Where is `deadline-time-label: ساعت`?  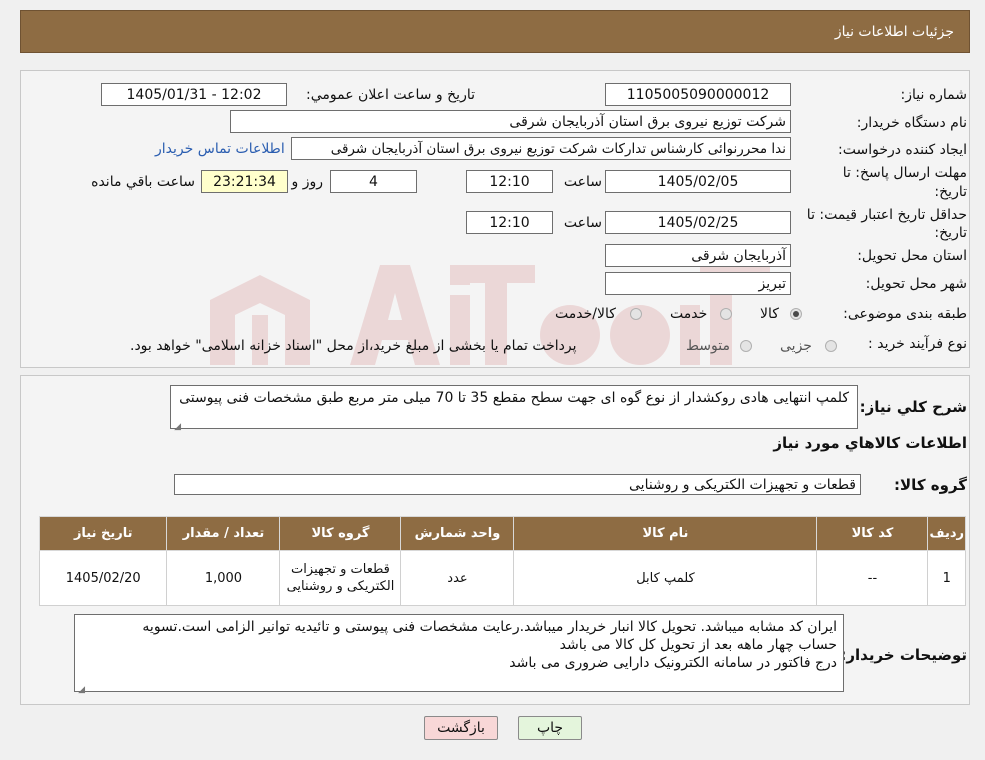 deadline-time-label: ساعت is located at coordinates (582, 182).